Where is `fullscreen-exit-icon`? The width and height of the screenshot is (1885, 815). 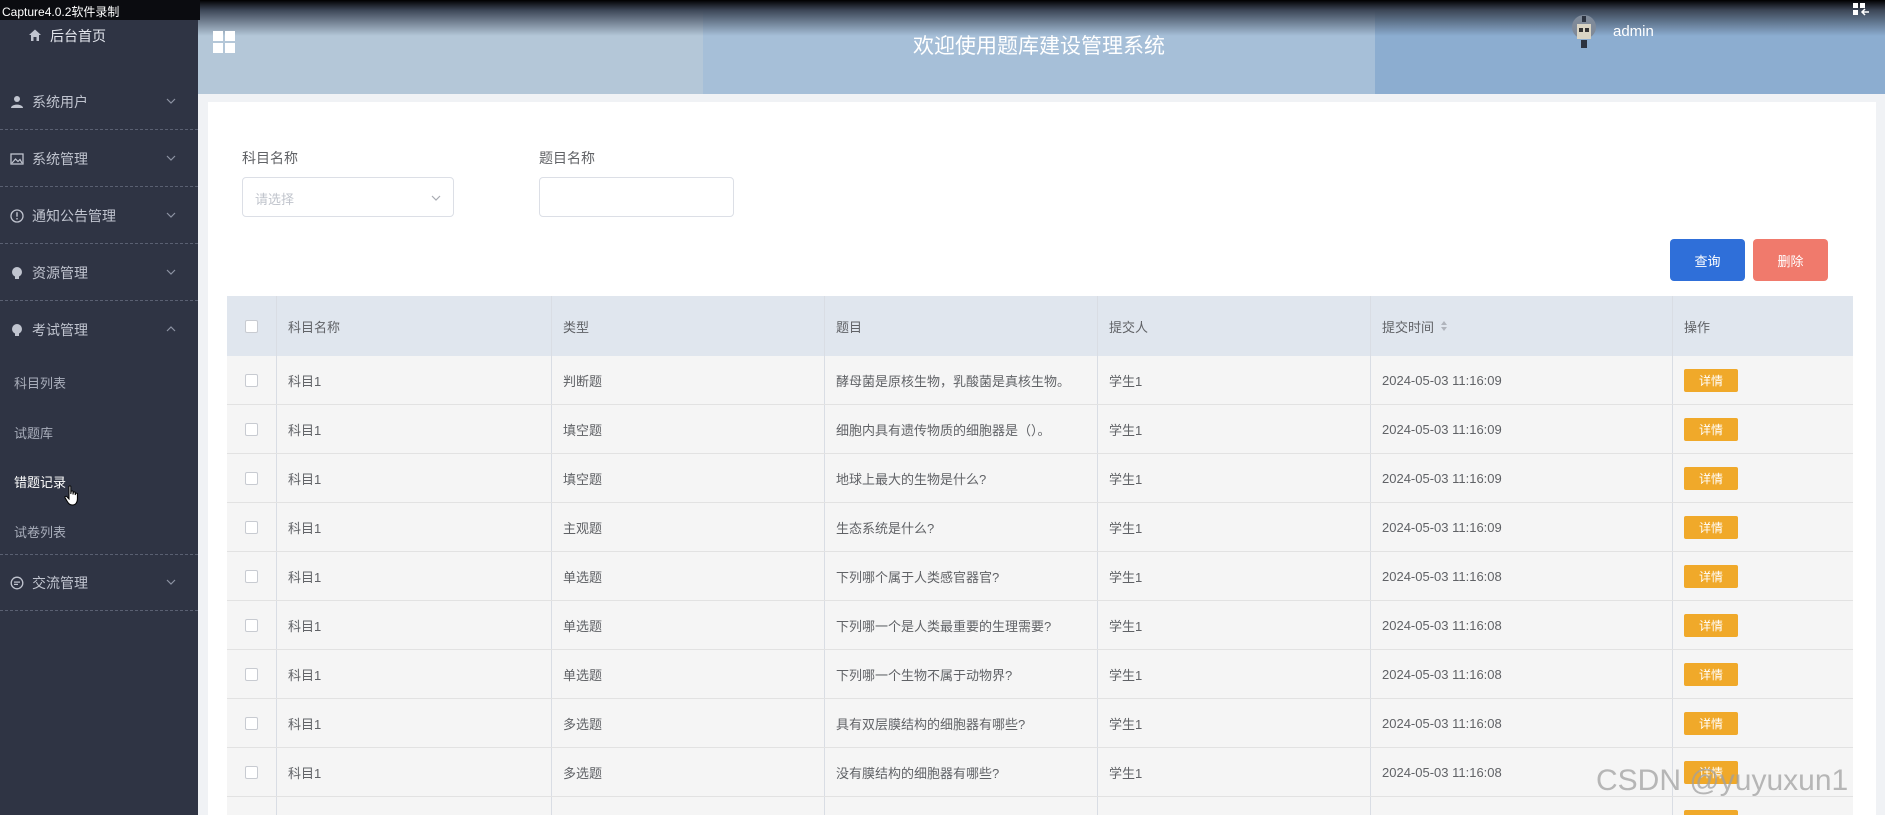
fullscreen-exit-icon is located at coordinates (1862, 10).